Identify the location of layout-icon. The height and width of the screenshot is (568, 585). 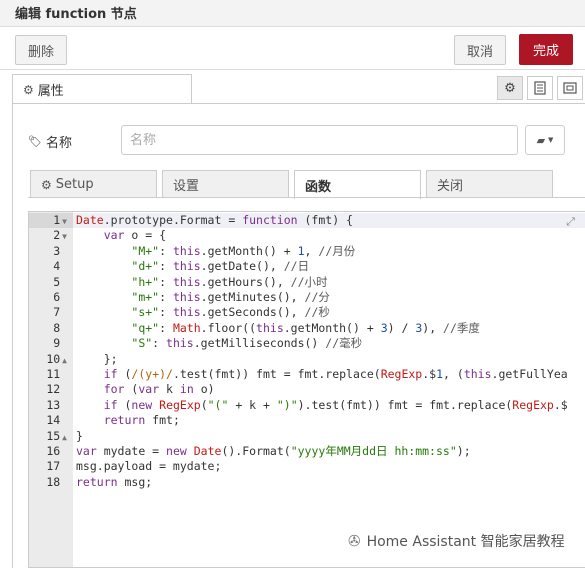
(570, 88).